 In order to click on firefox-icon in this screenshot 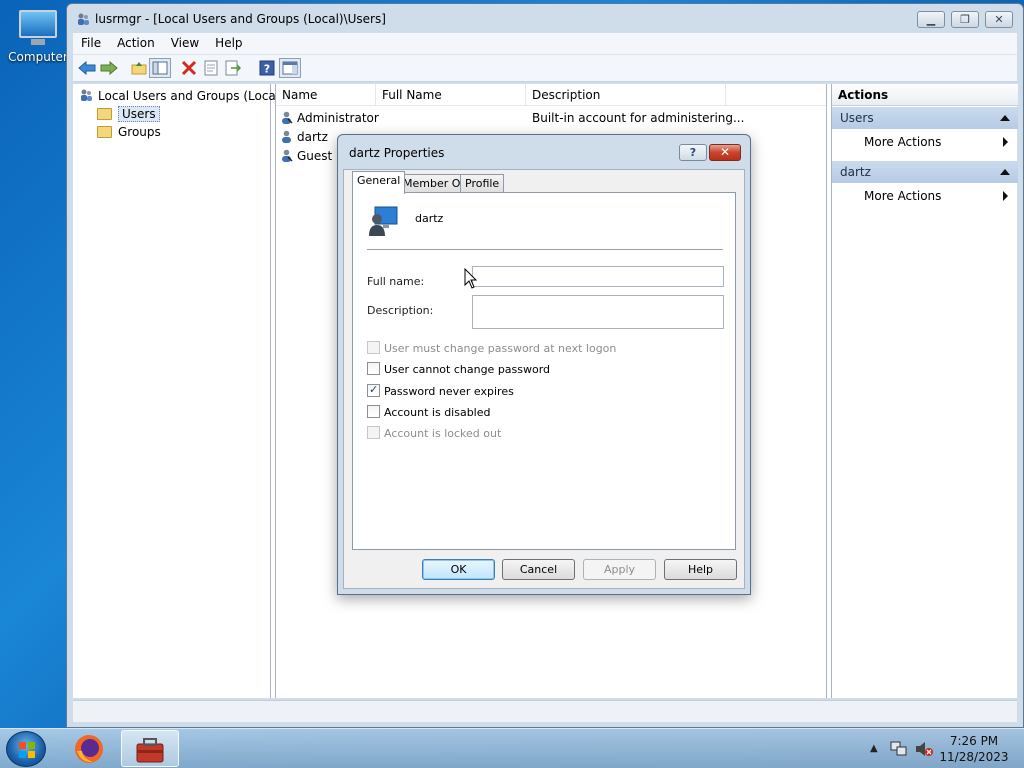, I will do `click(89, 749)`.